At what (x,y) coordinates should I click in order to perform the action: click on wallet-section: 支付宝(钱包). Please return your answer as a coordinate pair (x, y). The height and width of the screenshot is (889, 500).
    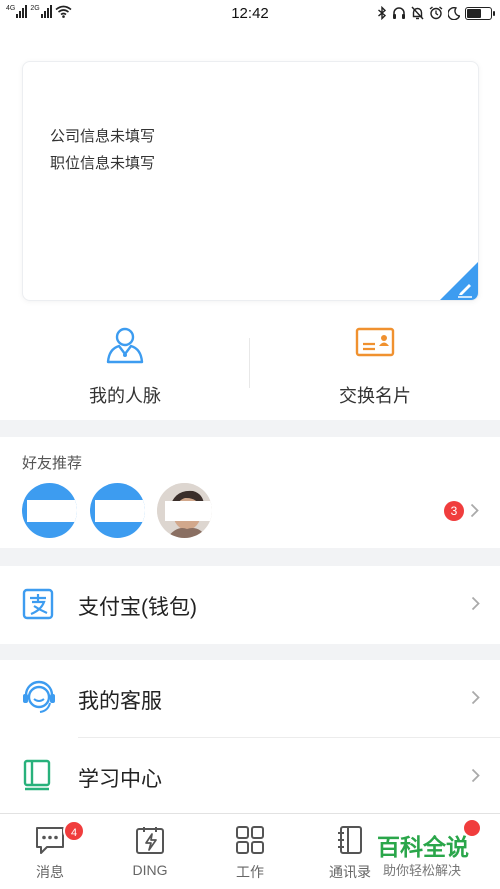
    Looking at the image, I should click on (250, 605).